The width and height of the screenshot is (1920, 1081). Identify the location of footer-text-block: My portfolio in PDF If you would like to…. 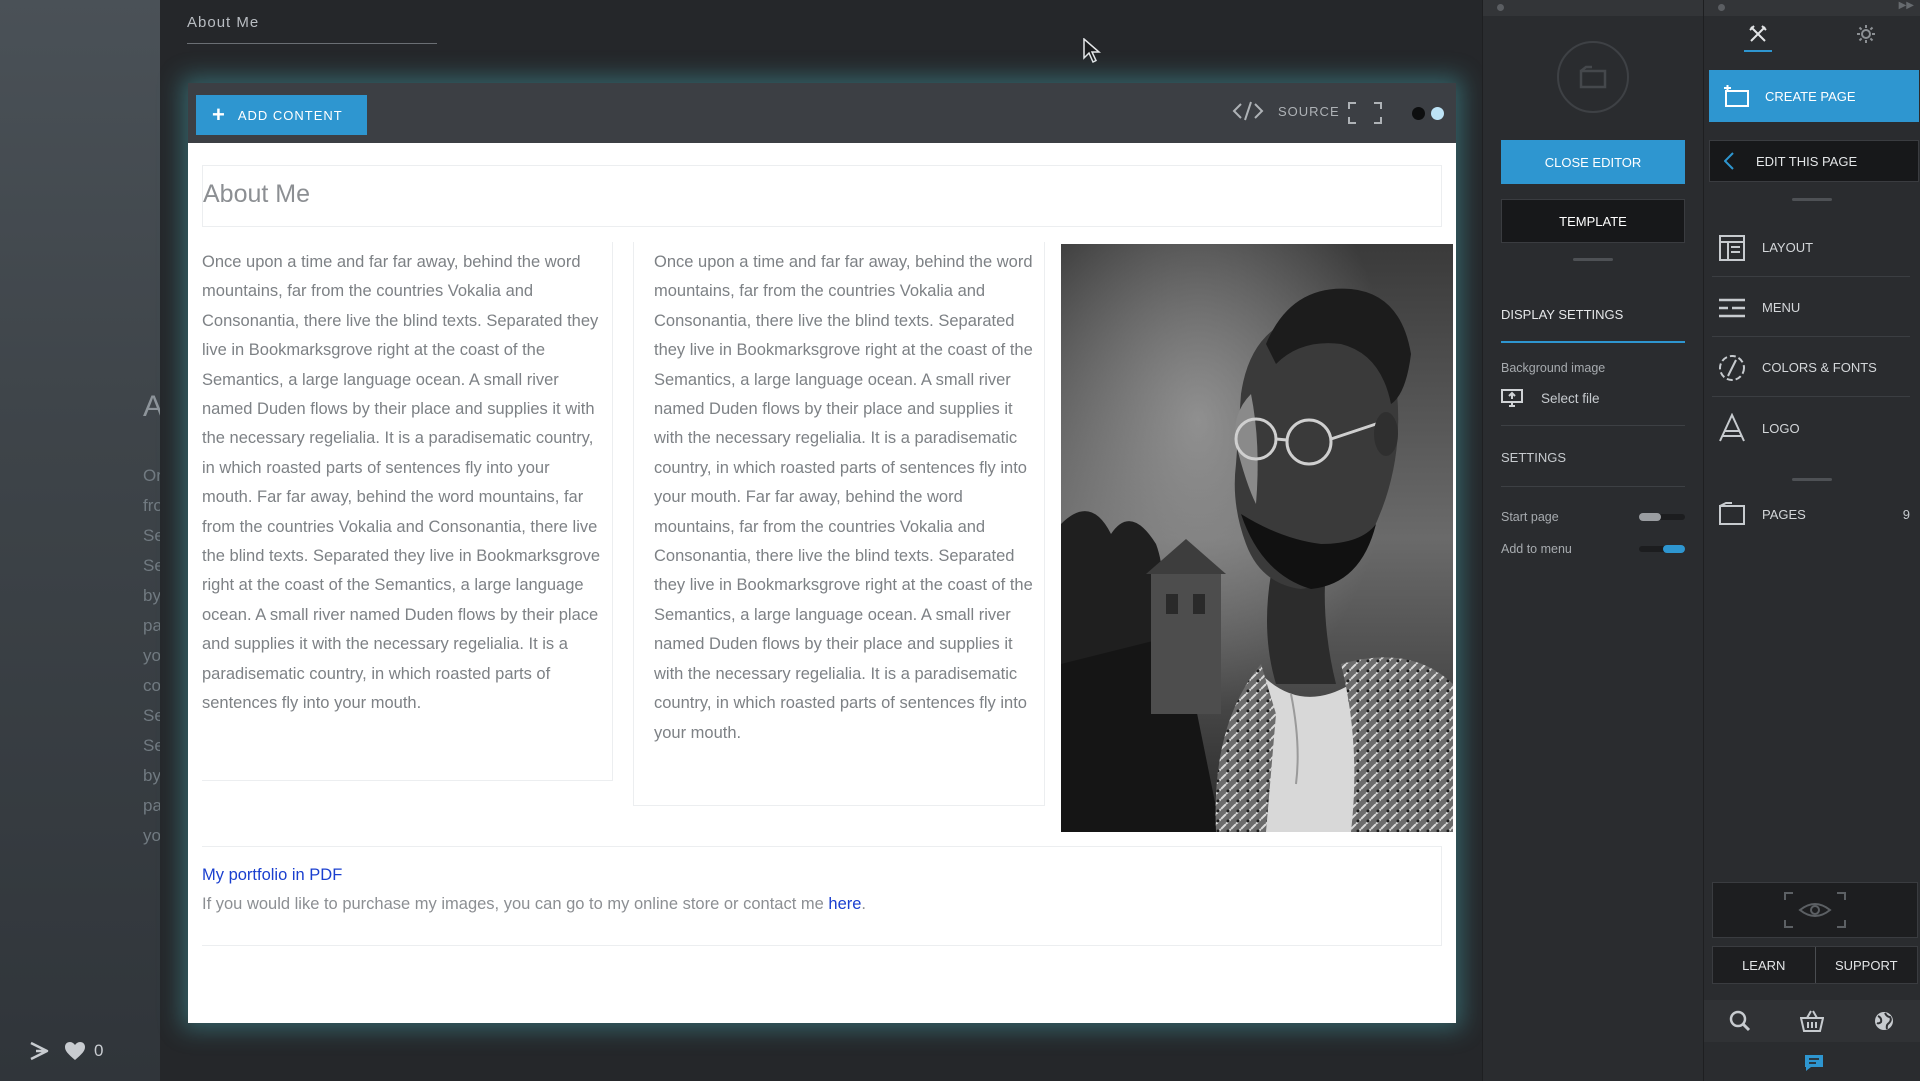
(822, 896).